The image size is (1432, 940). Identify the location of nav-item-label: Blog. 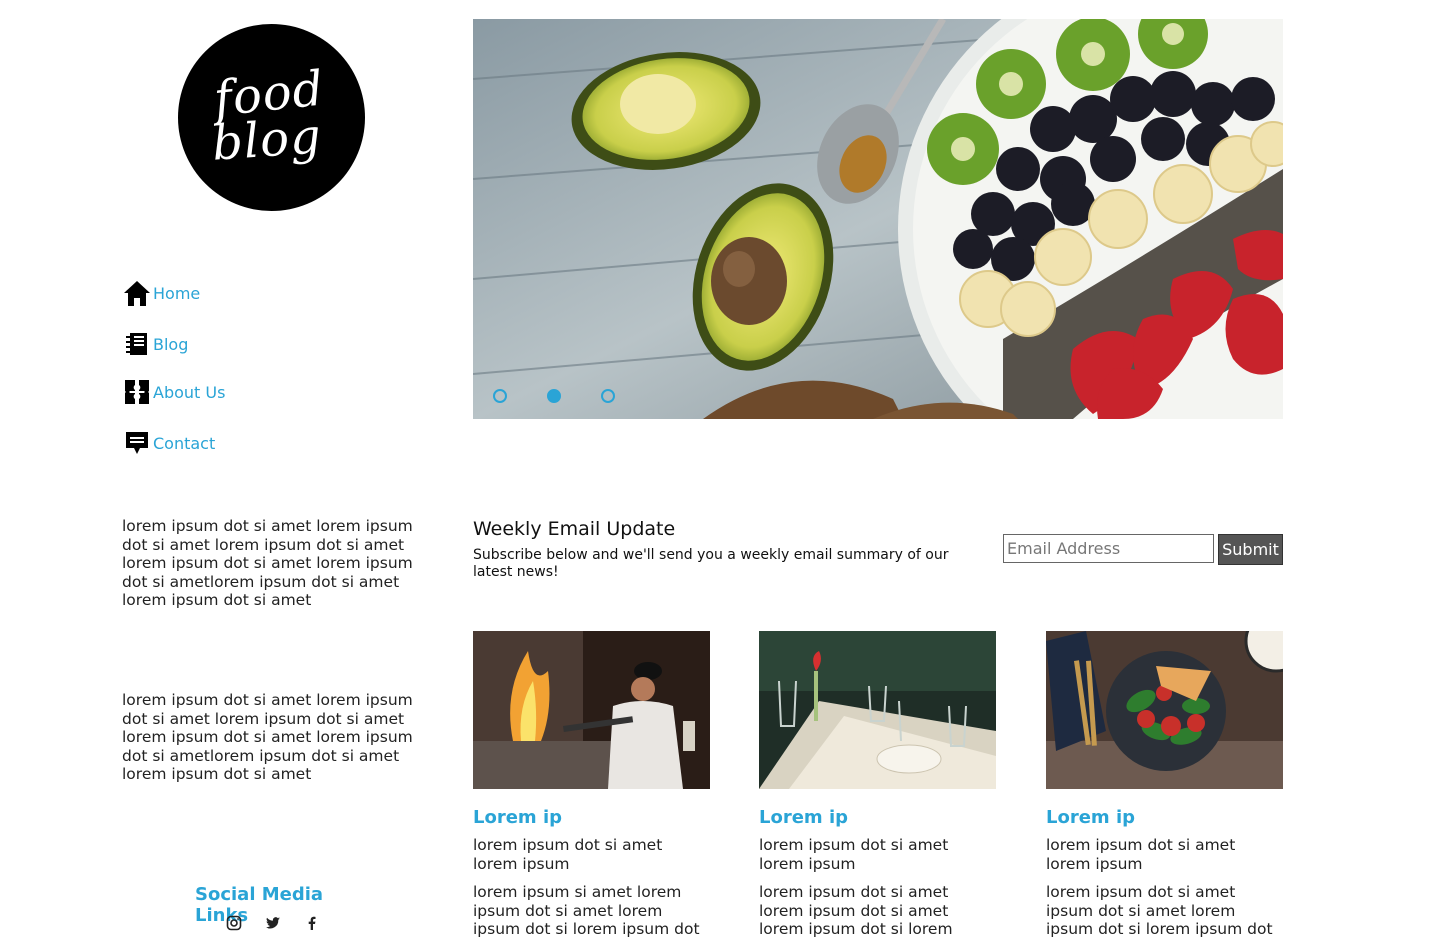
(171, 344).